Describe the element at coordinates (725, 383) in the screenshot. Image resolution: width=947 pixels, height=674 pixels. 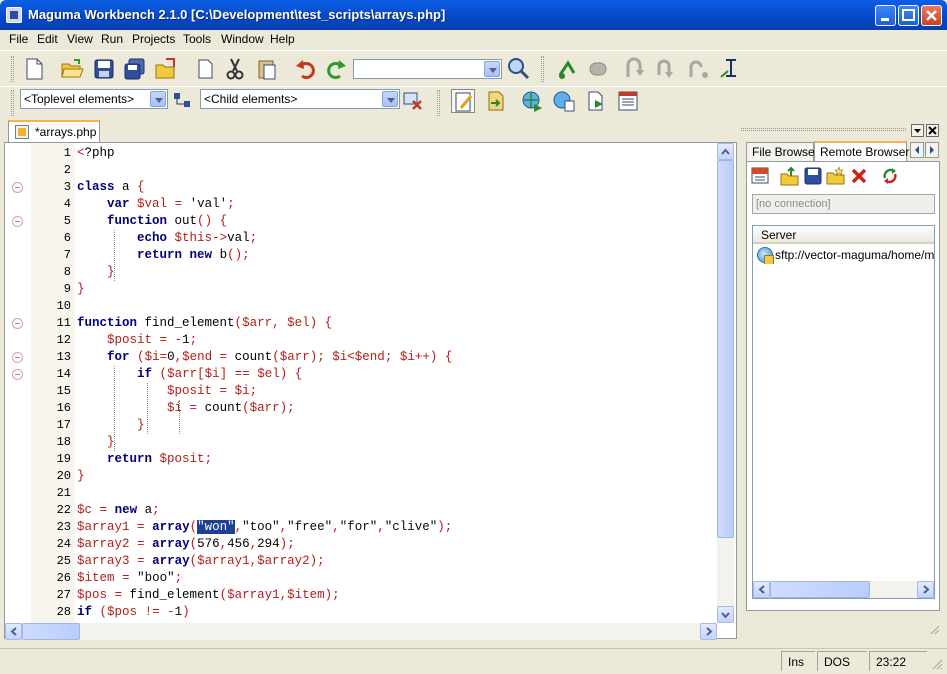
I see `vertical-scrollbar` at that location.